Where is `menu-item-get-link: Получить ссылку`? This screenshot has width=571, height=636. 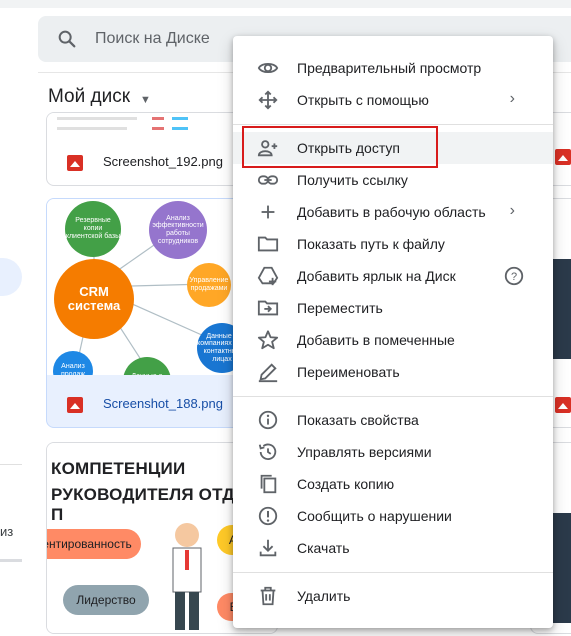
menu-item-get-link: Получить ссылку is located at coordinates (393, 180).